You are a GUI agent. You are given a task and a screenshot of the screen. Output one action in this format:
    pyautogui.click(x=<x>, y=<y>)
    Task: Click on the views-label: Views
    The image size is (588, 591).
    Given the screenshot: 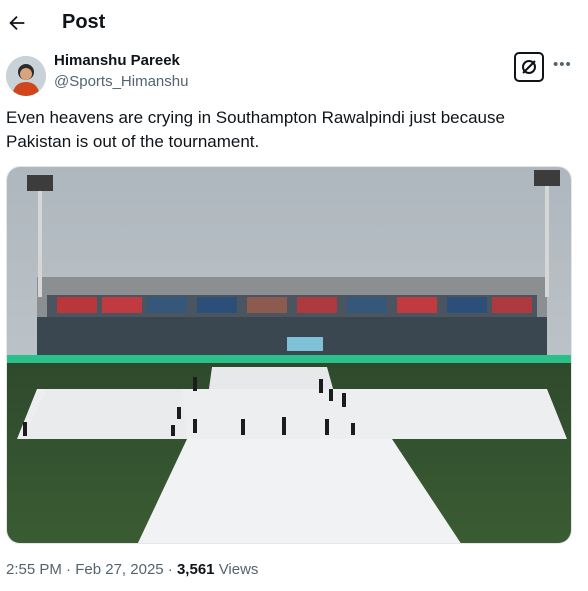 What is the action you would take?
    pyautogui.click(x=238, y=569)
    